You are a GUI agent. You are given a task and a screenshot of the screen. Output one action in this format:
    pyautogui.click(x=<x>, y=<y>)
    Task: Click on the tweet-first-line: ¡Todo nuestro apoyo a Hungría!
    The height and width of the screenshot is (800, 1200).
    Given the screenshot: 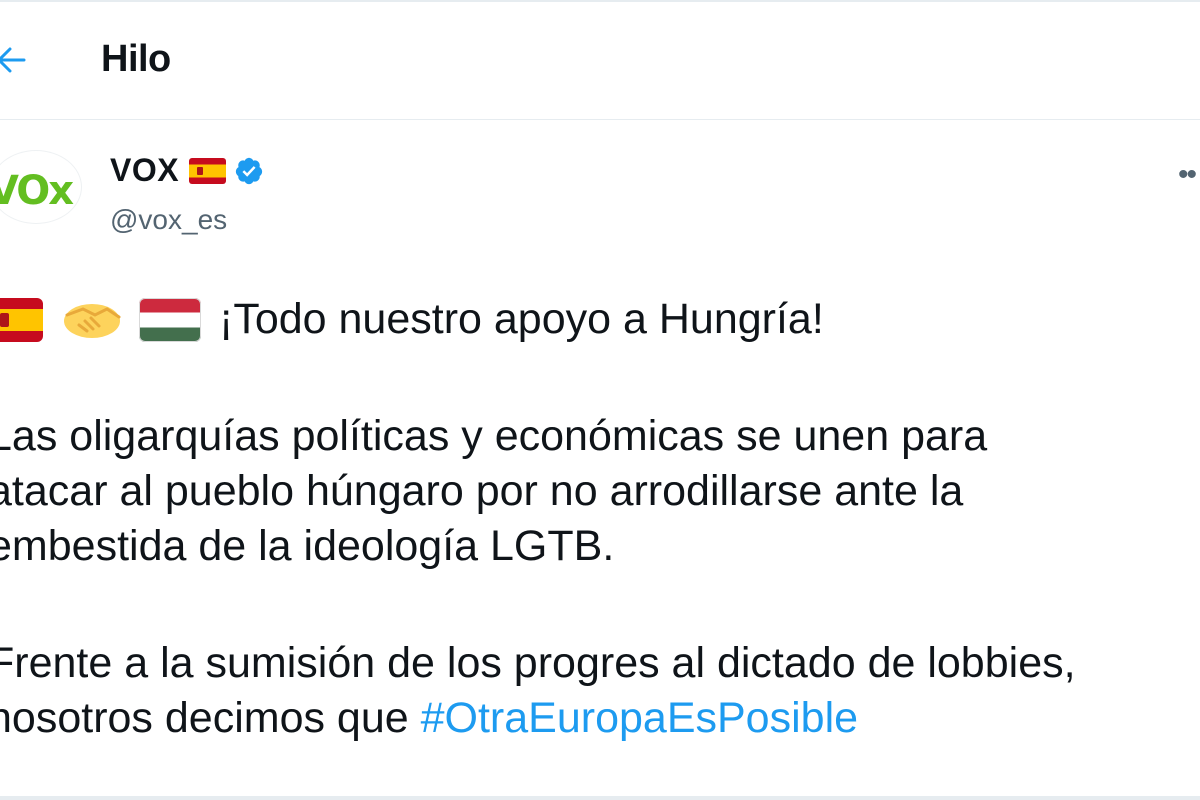 What is the action you would take?
    pyautogui.click(x=600, y=319)
    